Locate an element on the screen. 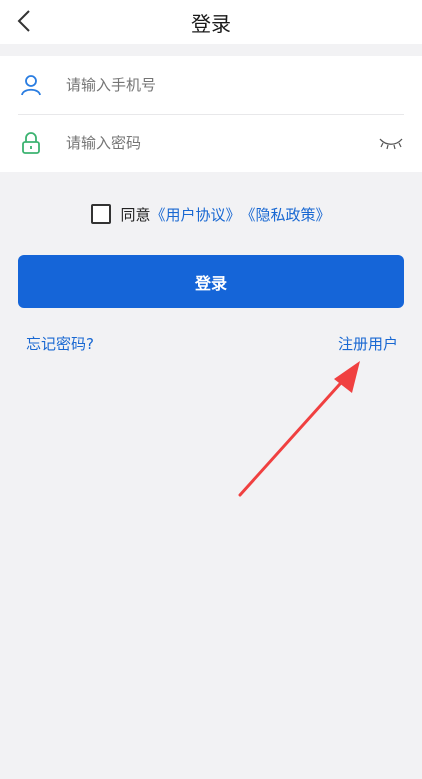 Image resolution: width=422 pixels, height=779 pixels. page-title: 登录 is located at coordinates (211, 23).